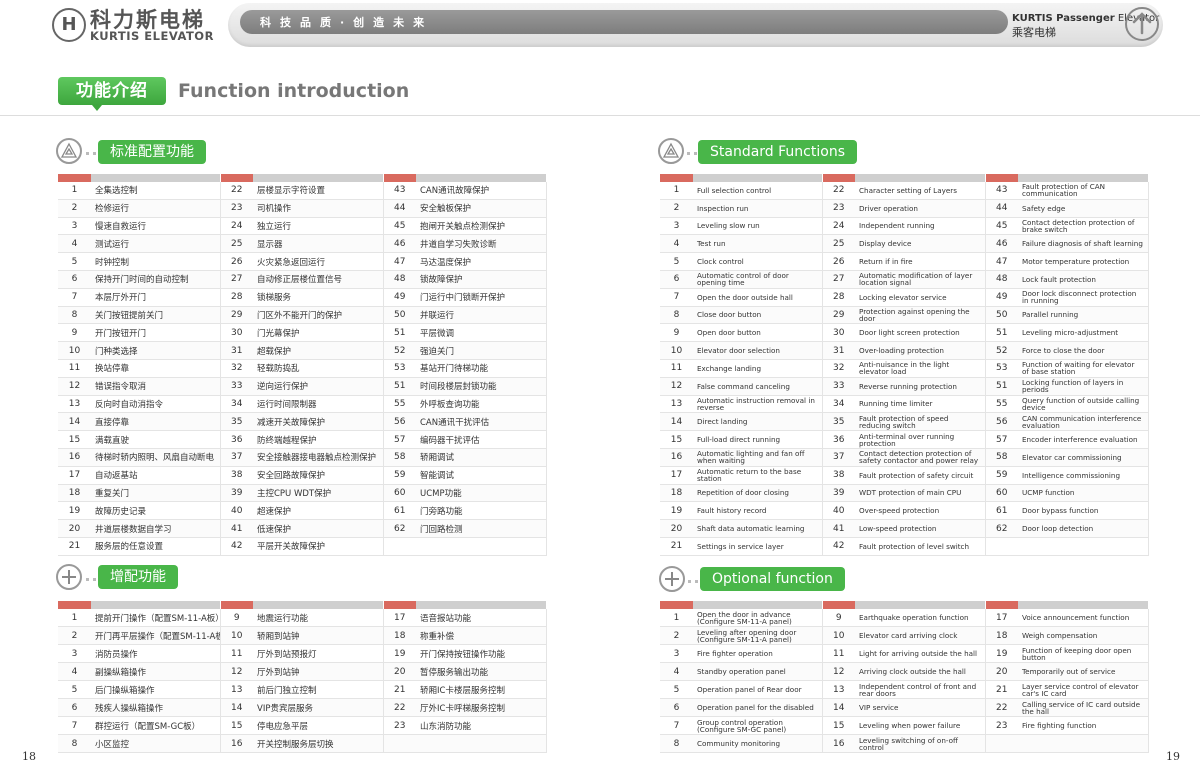  I want to click on function-name: Elevator car commissioning, so click(1083, 457).